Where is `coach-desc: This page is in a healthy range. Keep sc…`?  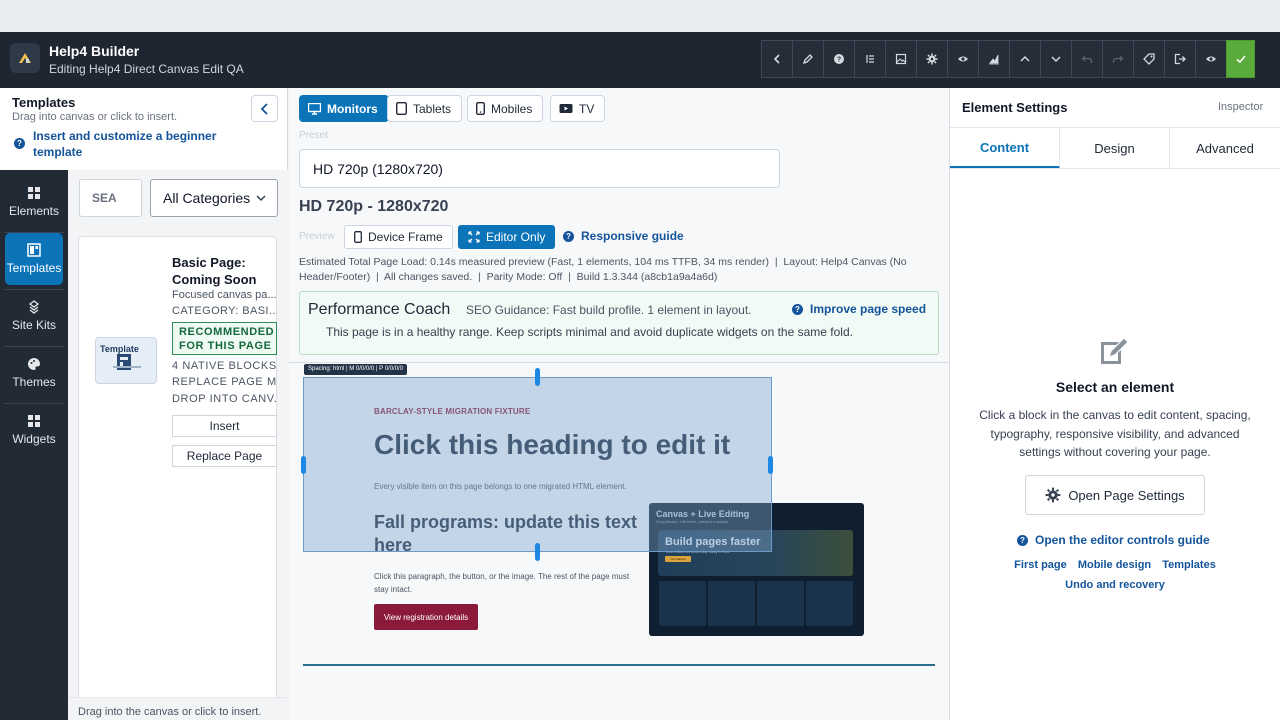 coach-desc: This page is in a healthy range. Keep sc… is located at coordinates (589, 332).